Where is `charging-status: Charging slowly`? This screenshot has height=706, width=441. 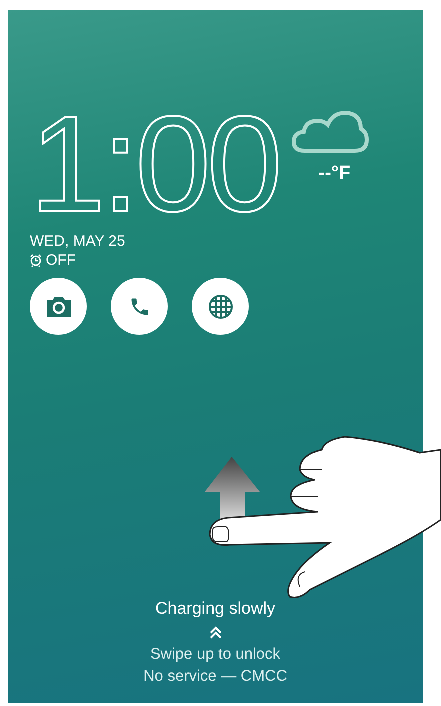 charging-status: Charging slowly is located at coordinates (216, 609).